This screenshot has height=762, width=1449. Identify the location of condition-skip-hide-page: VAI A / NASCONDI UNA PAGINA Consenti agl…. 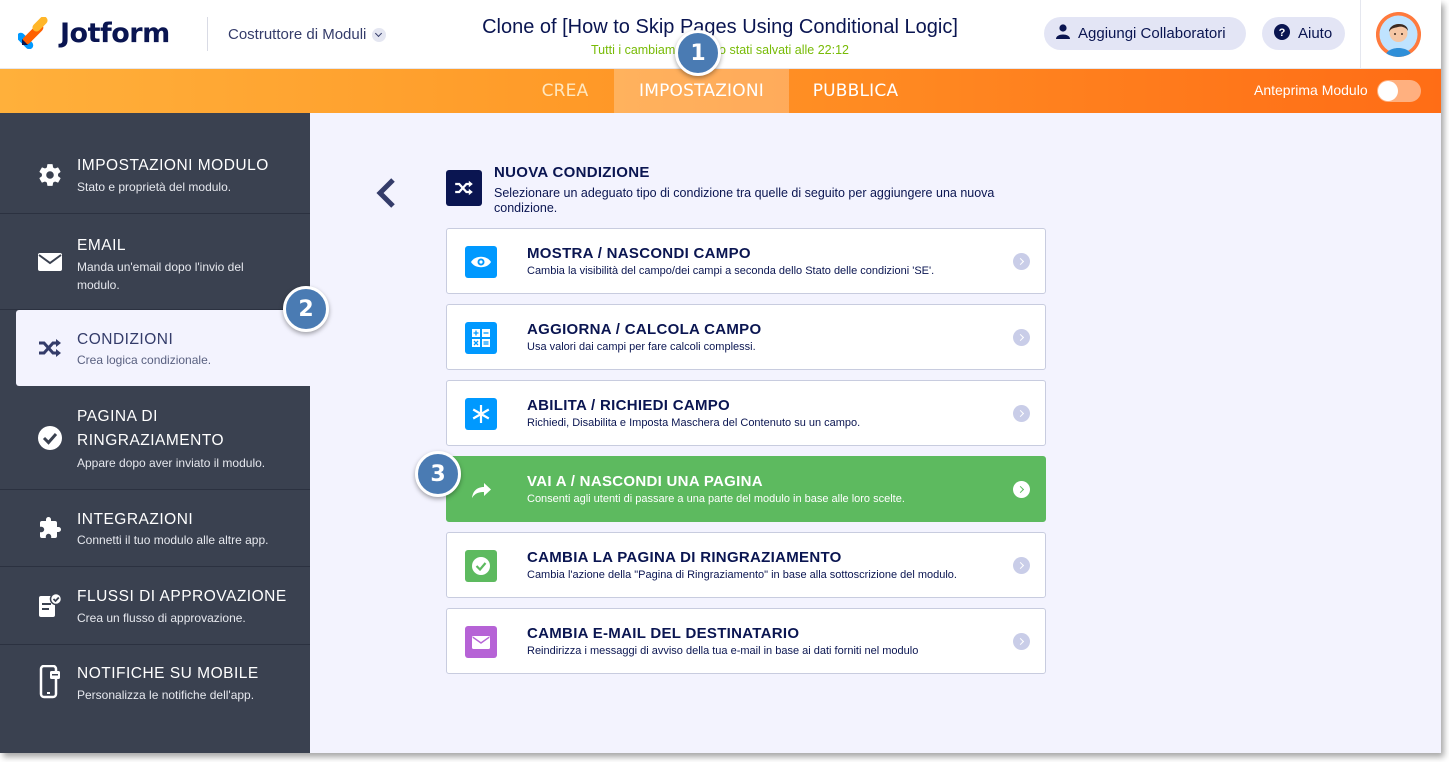
(746, 489).